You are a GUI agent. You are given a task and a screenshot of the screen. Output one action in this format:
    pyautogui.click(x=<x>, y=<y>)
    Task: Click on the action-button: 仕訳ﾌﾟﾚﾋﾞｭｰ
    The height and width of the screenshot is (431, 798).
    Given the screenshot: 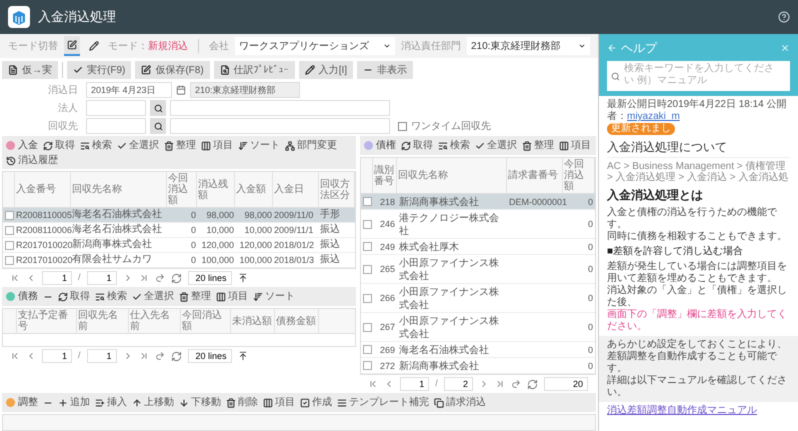 What is the action you would take?
    pyautogui.click(x=254, y=70)
    